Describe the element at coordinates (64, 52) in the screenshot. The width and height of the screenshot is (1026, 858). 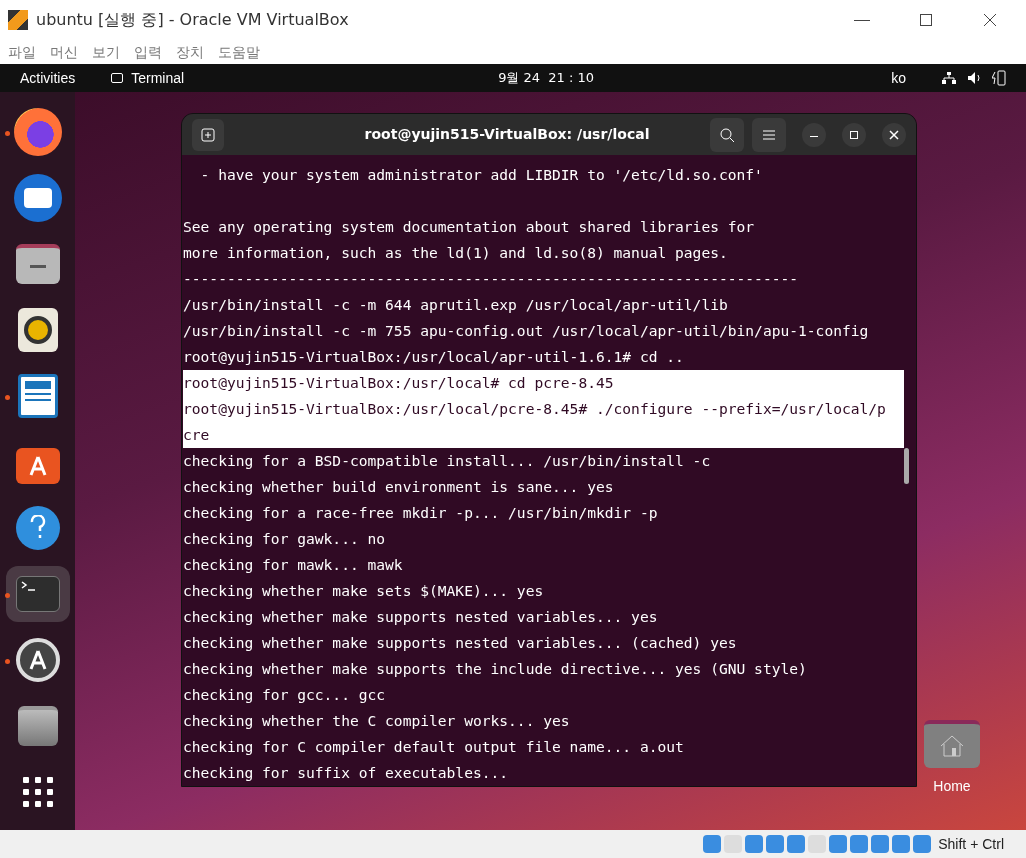
I see `menu-item: 머신` at that location.